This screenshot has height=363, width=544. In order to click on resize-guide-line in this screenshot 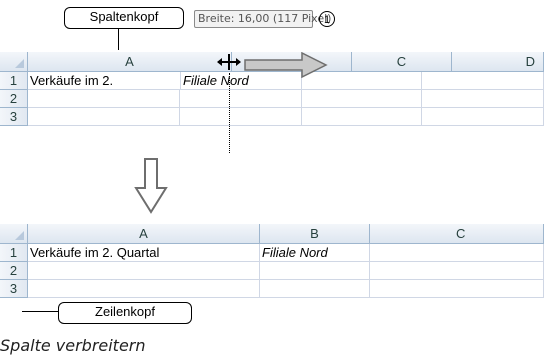, I will do `click(229, 113)`.